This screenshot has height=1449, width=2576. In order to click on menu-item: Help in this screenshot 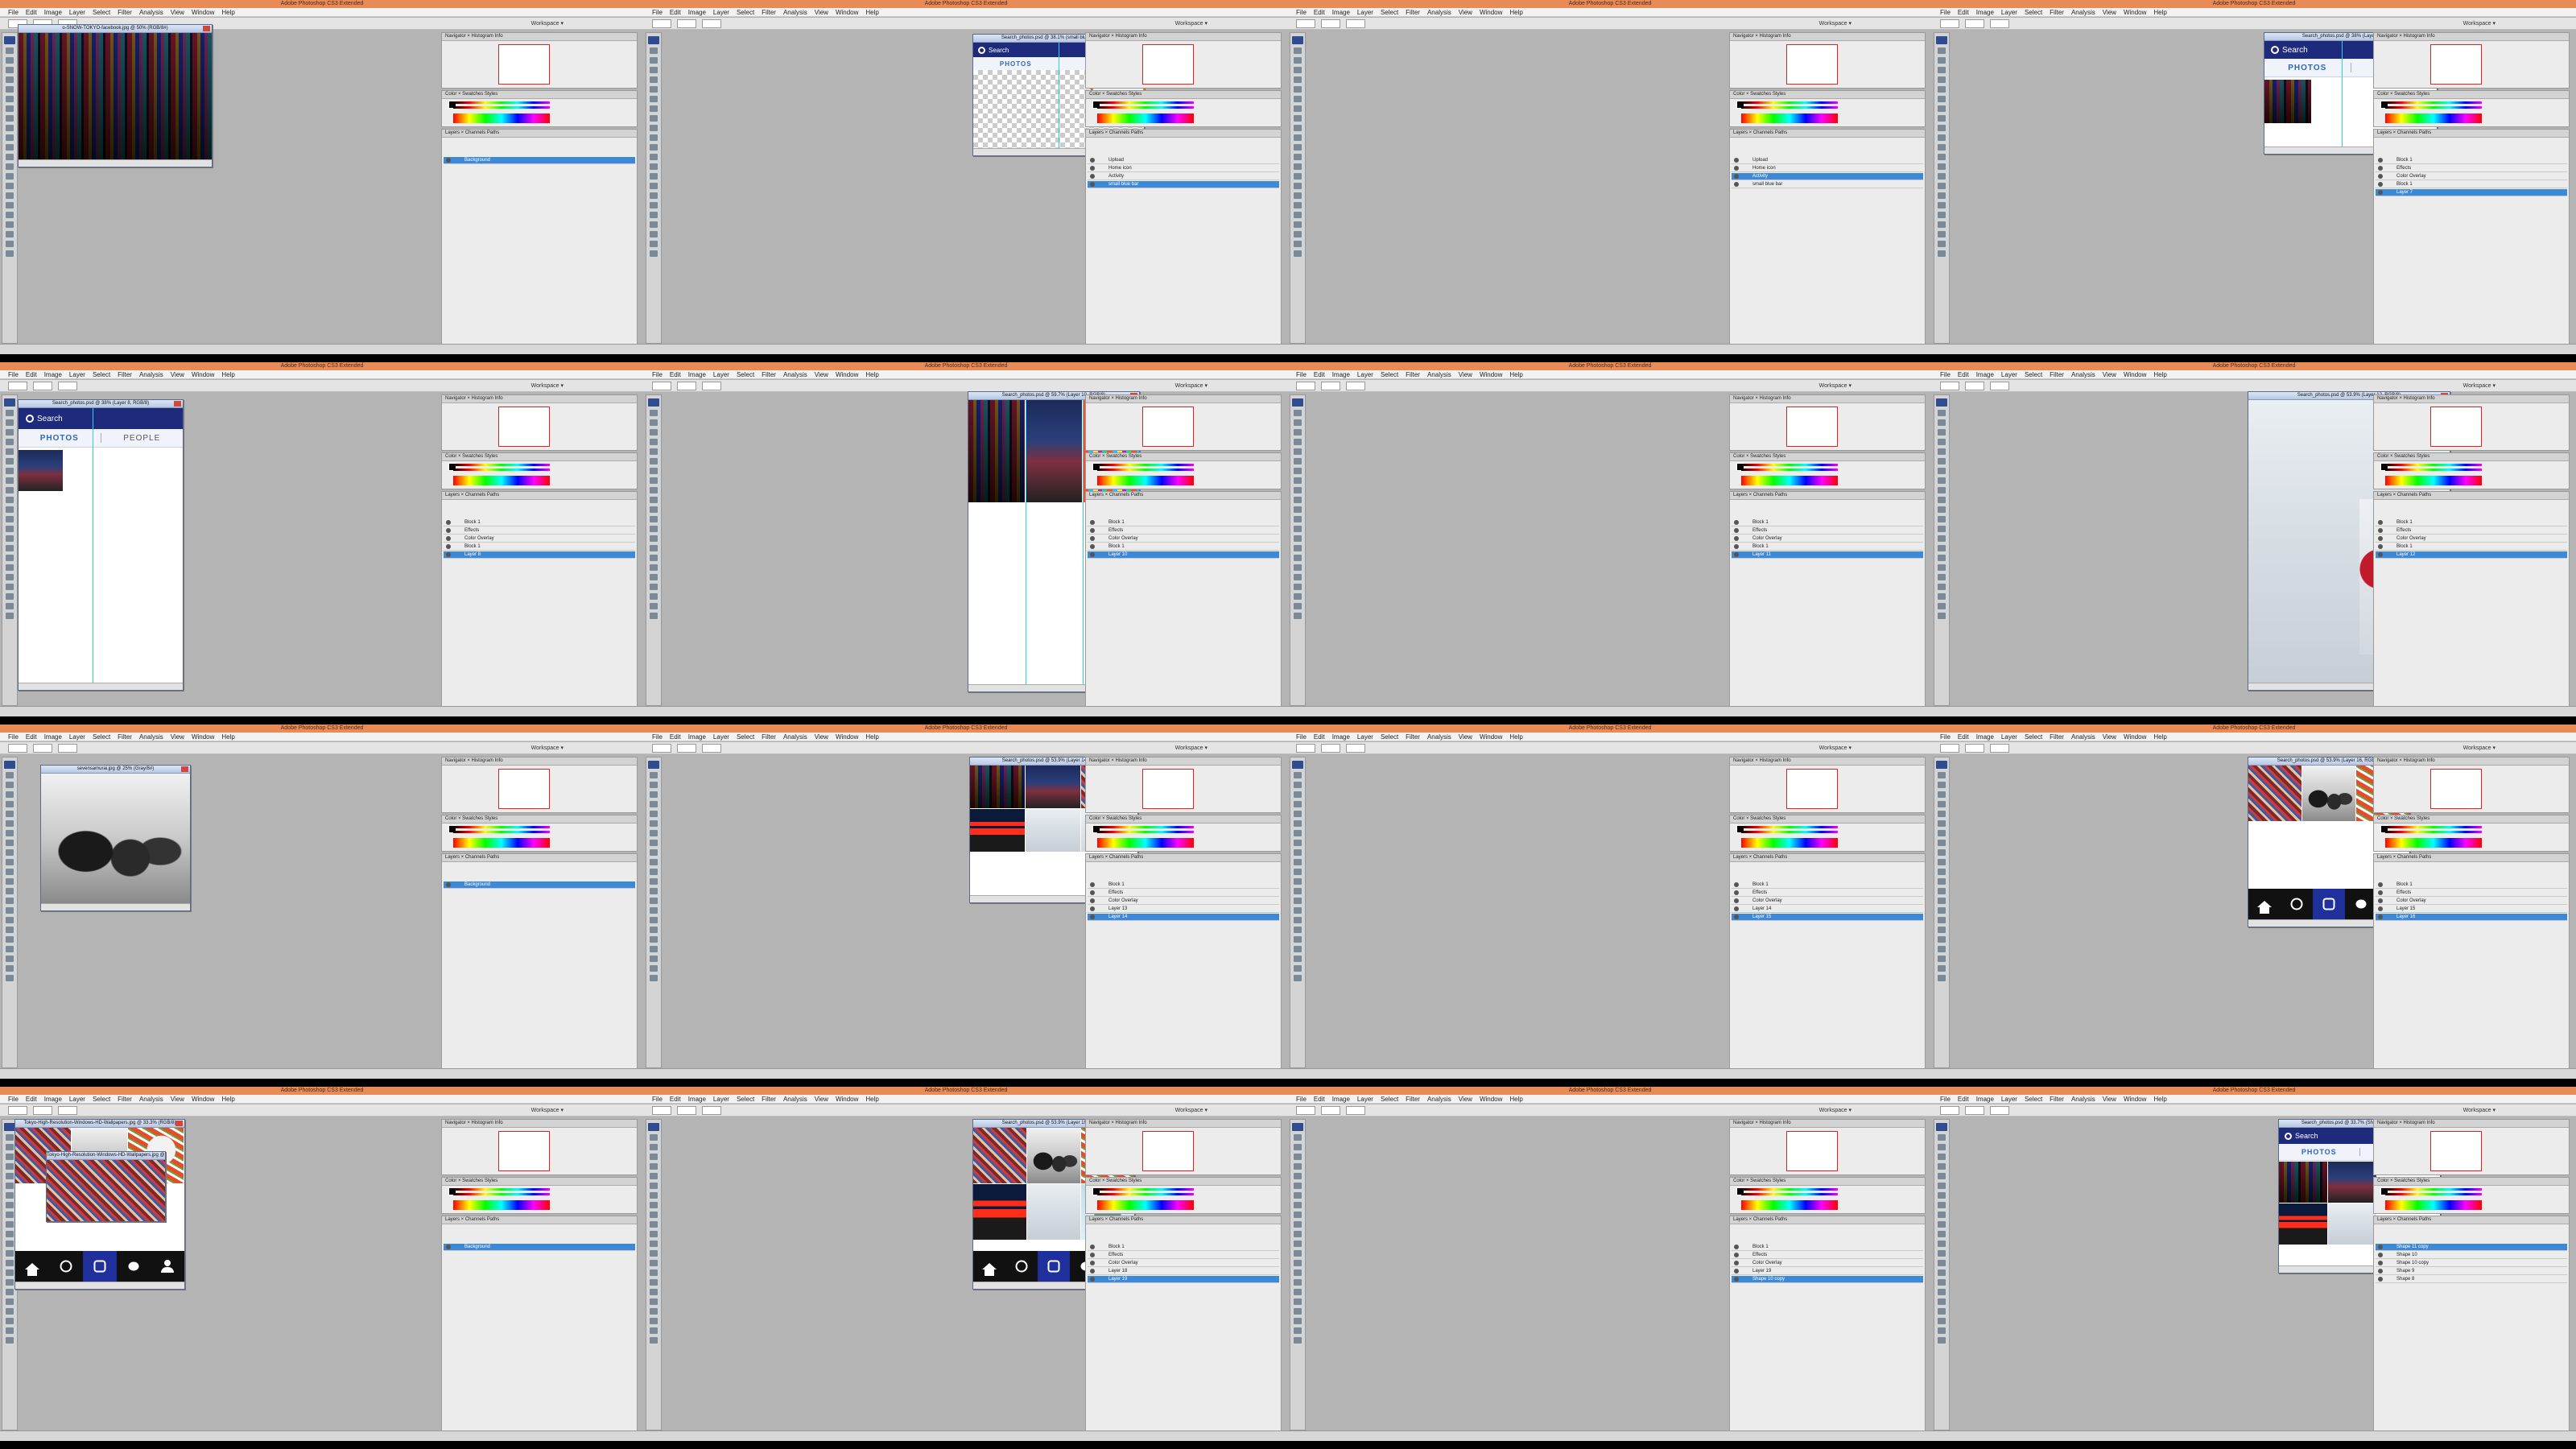, I will do `click(871, 1099)`.